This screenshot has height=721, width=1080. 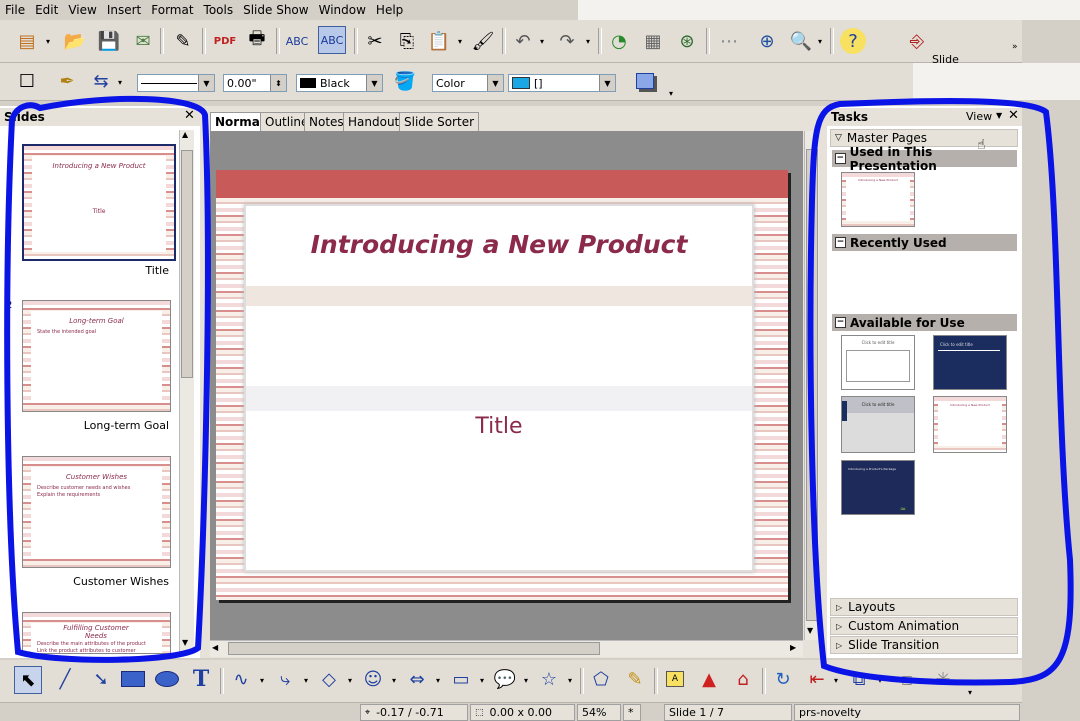 I want to click on section-available: − Available for Use, so click(x=924, y=322).